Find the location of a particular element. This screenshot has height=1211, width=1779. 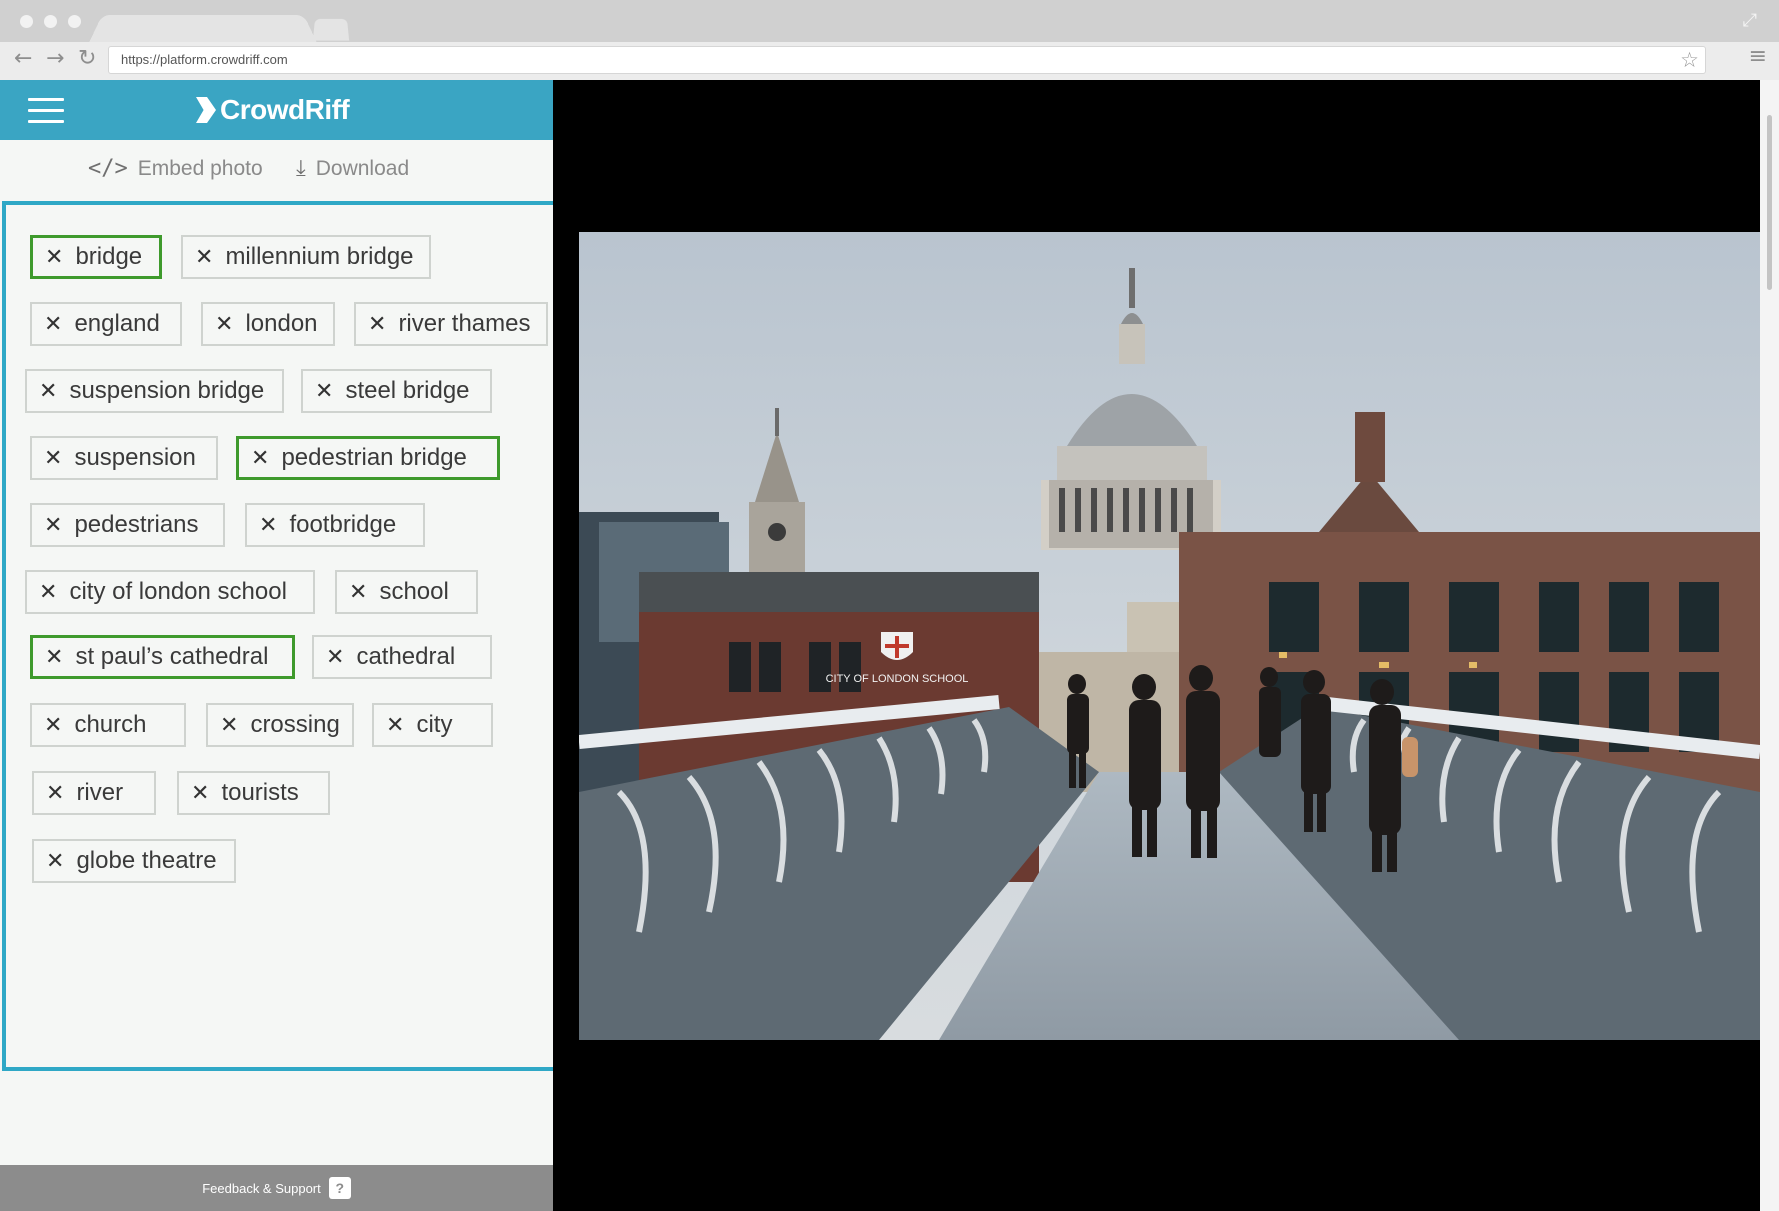

help-icon: ? is located at coordinates (339, 1188).